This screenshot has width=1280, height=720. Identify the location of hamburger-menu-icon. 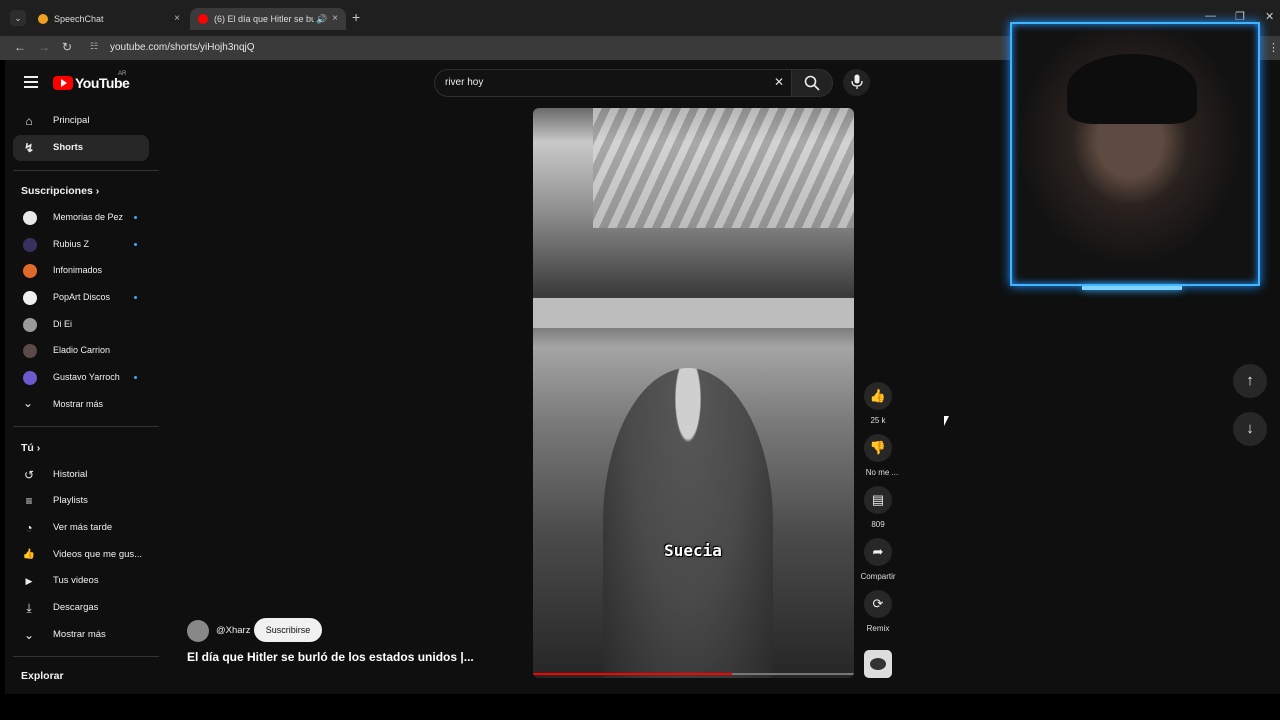
(31, 82).